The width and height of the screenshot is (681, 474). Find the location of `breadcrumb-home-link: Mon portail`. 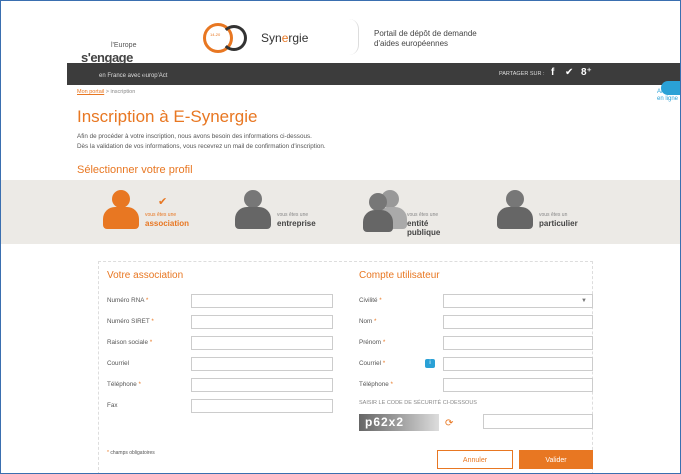

breadcrumb-home-link: Mon portail is located at coordinates (90, 92).